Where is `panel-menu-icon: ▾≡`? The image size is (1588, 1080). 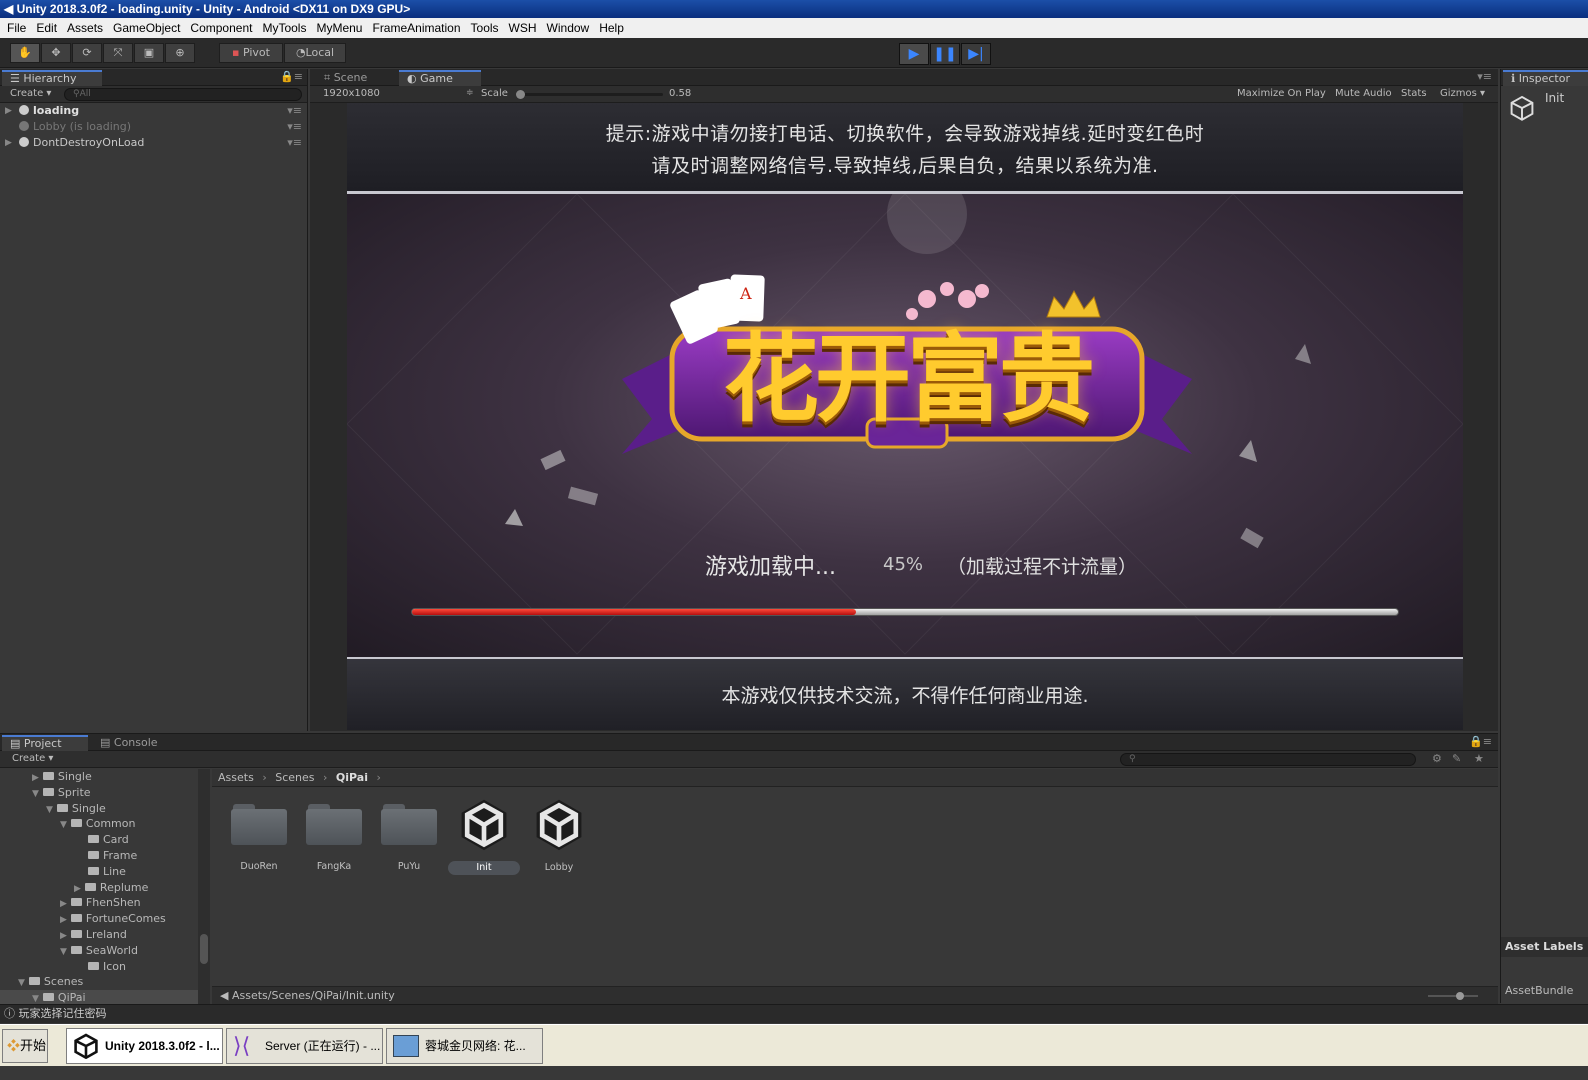 panel-menu-icon: ▾≡ is located at coordinates (1484, 76).